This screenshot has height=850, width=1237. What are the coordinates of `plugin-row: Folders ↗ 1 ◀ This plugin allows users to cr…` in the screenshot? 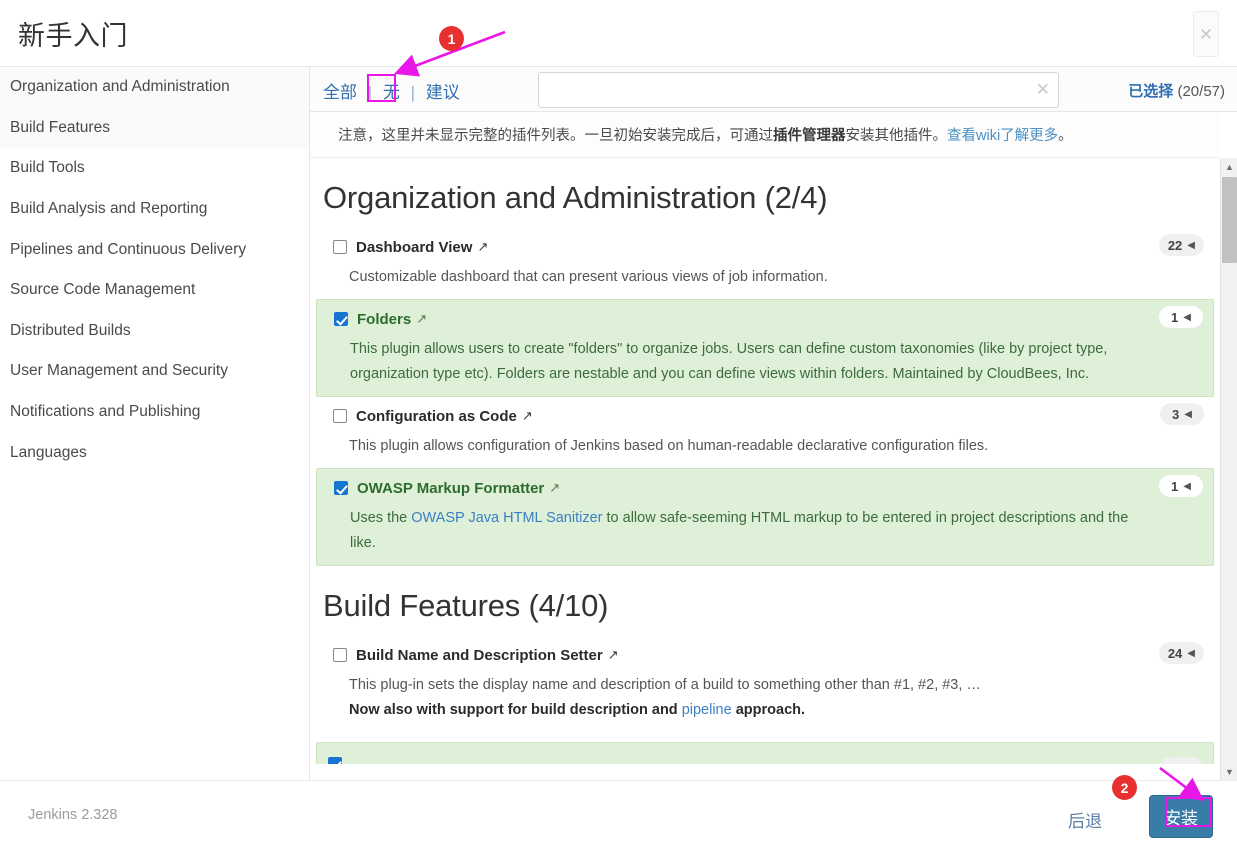 It's located at (765, 348).